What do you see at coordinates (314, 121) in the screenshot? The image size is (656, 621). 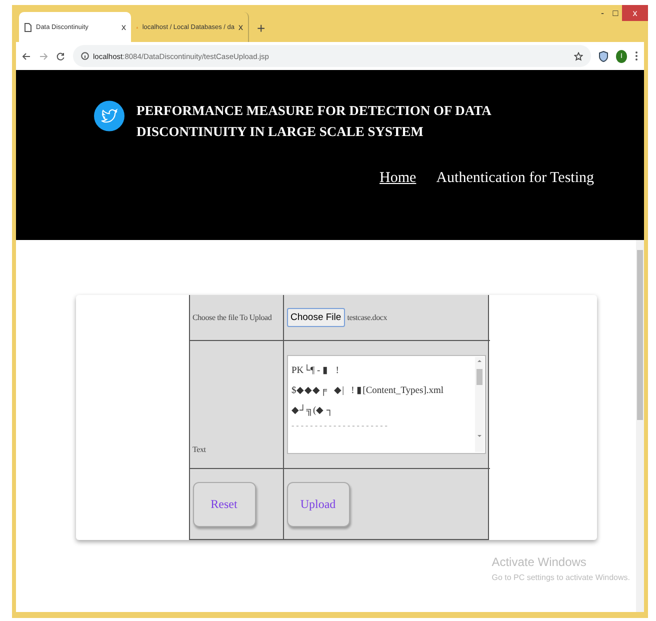 I see `site-title: PERFORMANCE MEASURE FOR DETECTION OF DATA DISCONTINUITY IN LARGE SCALE SYSTEM` at bounding box center [314, 121].